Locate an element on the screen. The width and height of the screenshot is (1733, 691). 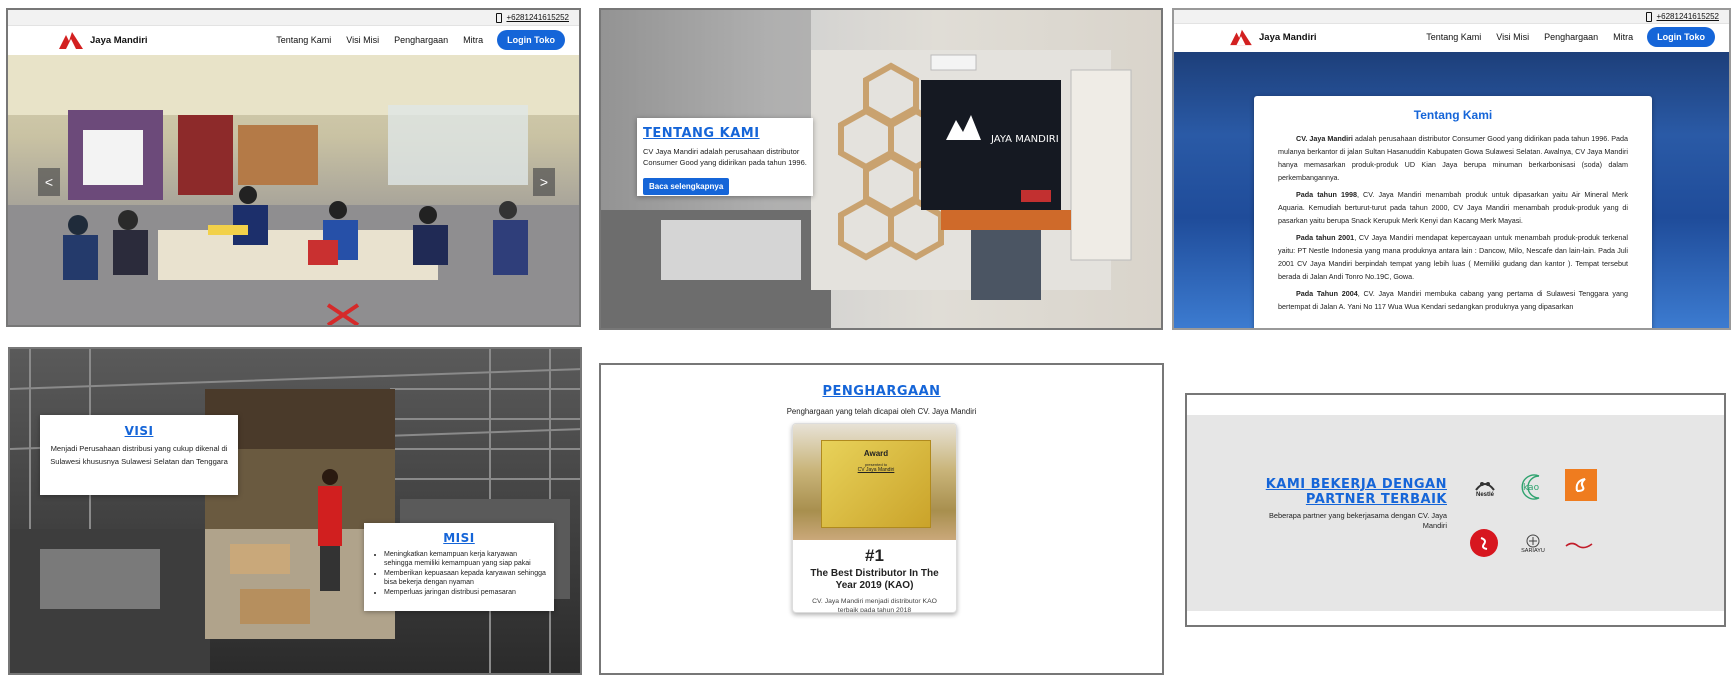
award-plaque-name: CV Jaya Mandiri is located at coordinates (876, 470).